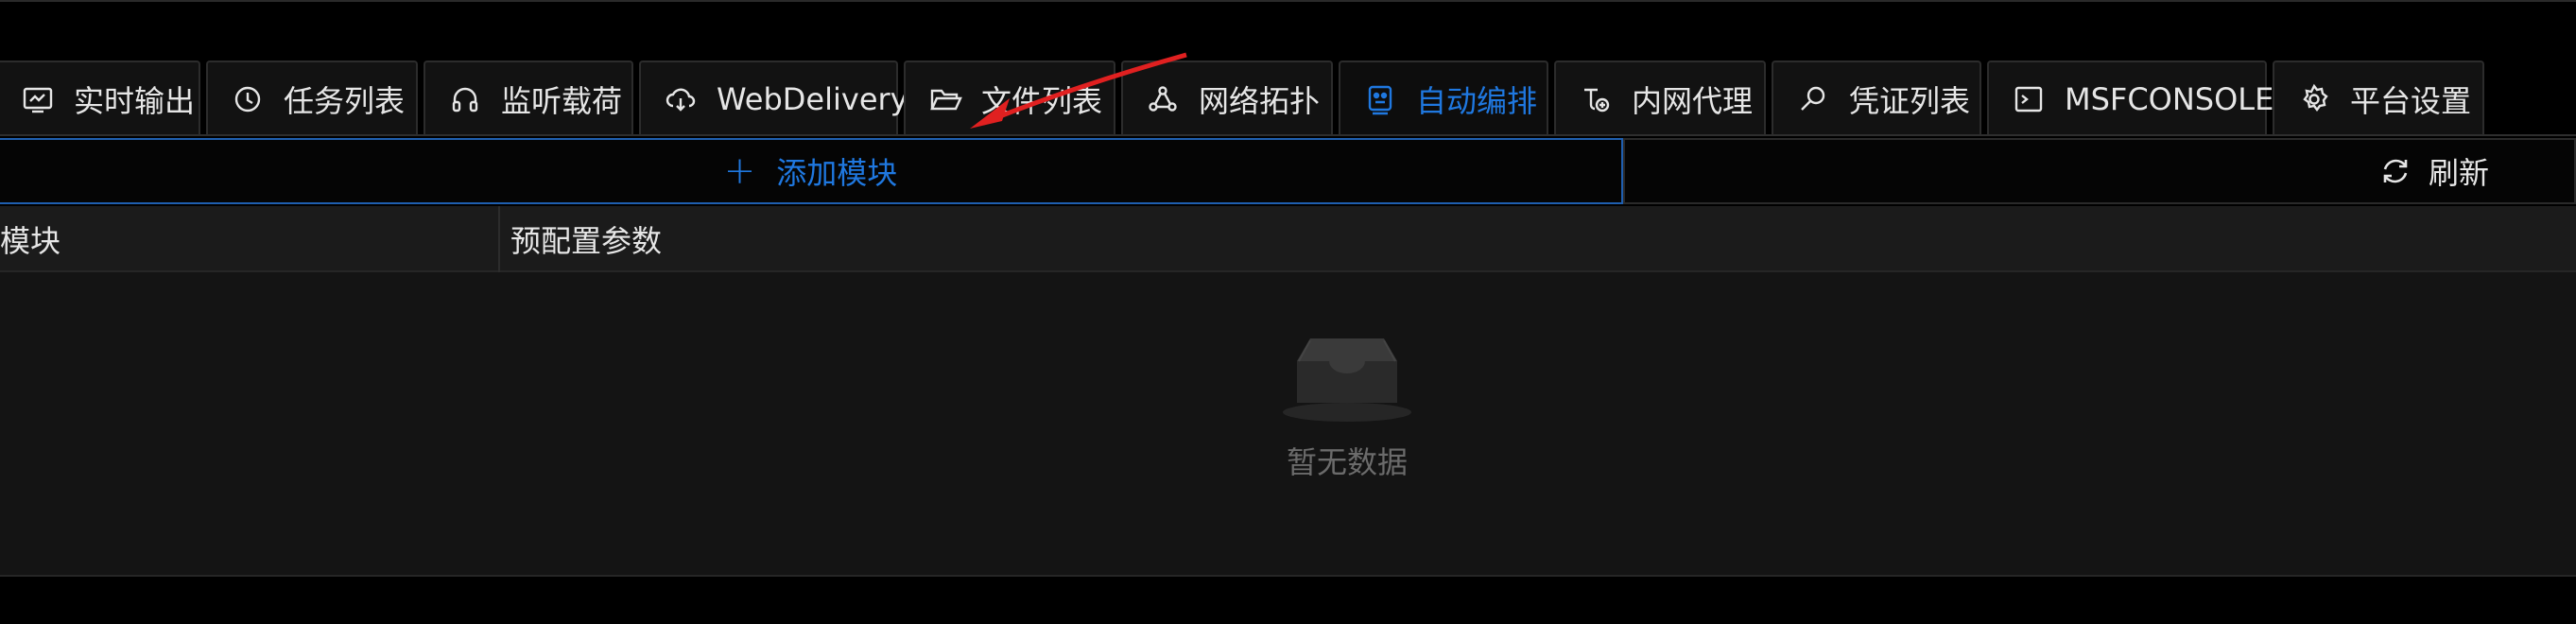 Image resolution: width=2576 pixels, height=624 pixels. I want to click on tab-label: 任务列表, so click(345, 101).